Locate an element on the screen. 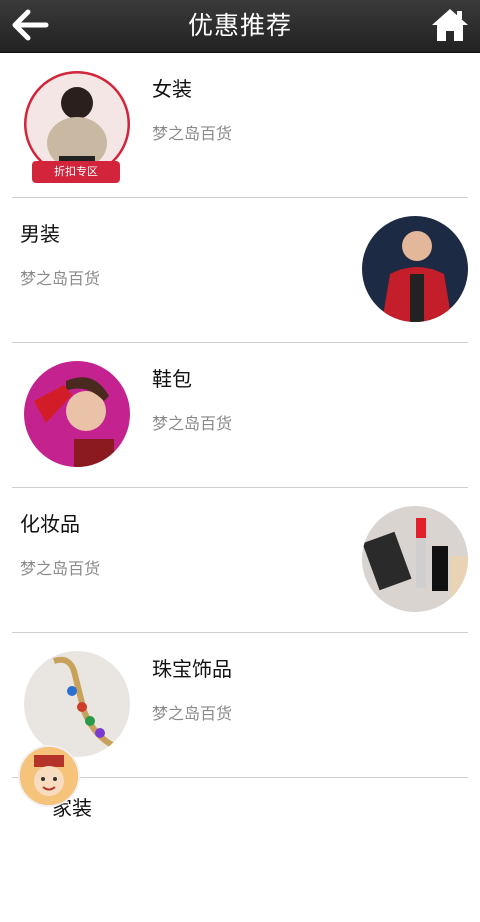 The width and height of the screenshot is (480, 922). list-item-shoes-bags: 鞋包 梦之岛百货 is located at coordinates (240, 415).